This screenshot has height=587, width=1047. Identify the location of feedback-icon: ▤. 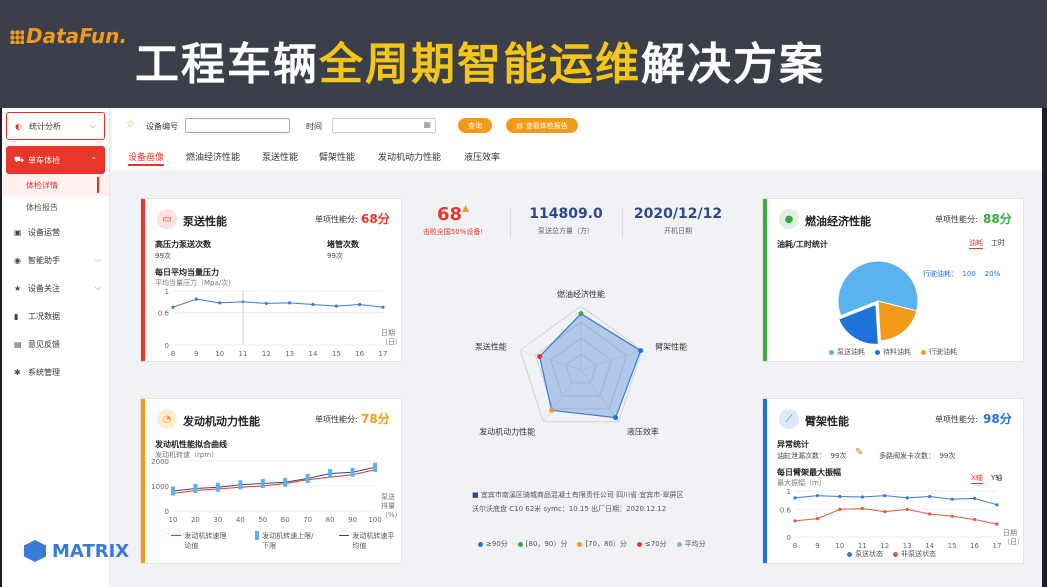
(18, 344).